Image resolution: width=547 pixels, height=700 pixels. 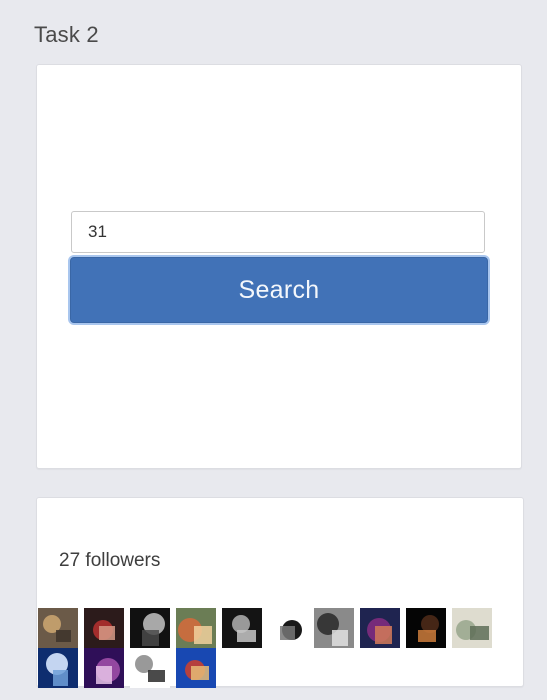 What do you see at coordinates (279, 290) in the screenshot?
I see `search-button: Search` at bounding box center [279, 290].